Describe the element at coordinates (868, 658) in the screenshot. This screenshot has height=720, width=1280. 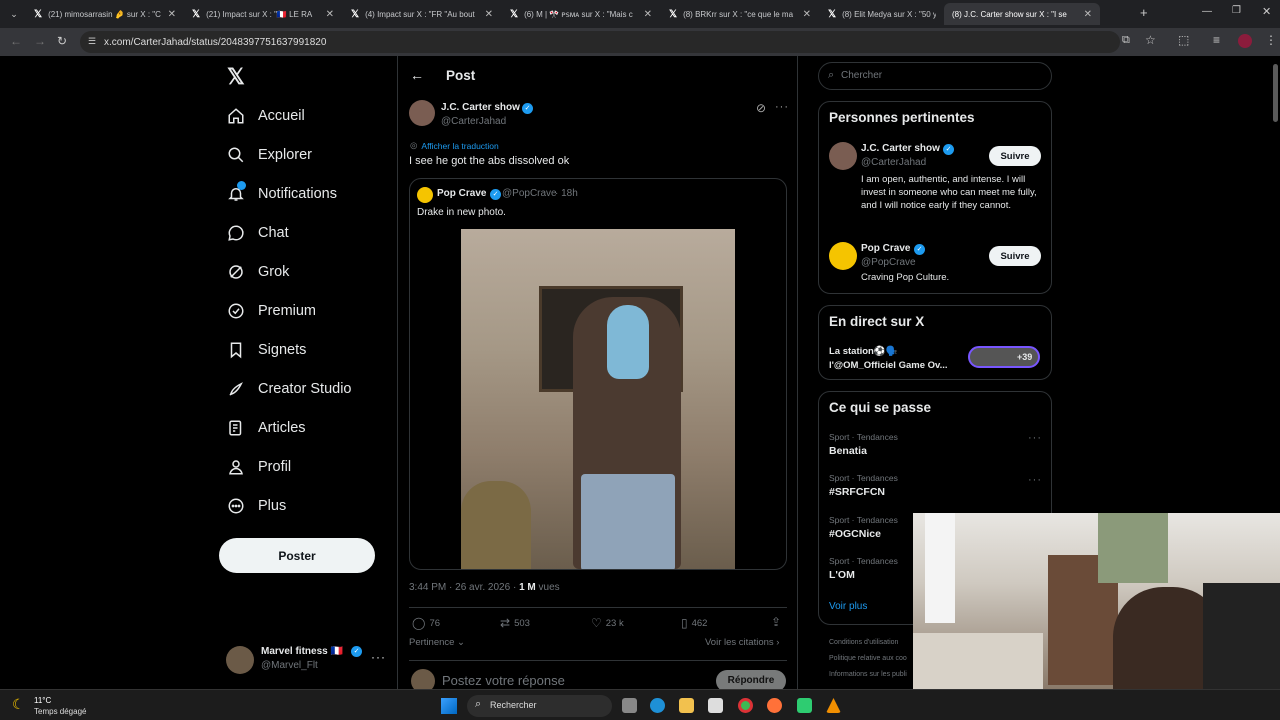
I see `footer-link: Politique relative aux coo` at that location.